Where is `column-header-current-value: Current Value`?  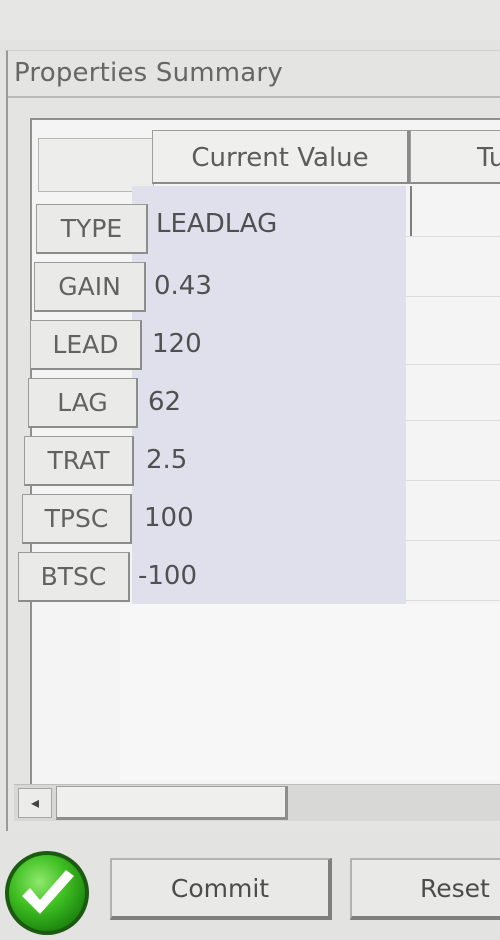 column-header-current-value: Current Value is located at coordinates (281, 157).